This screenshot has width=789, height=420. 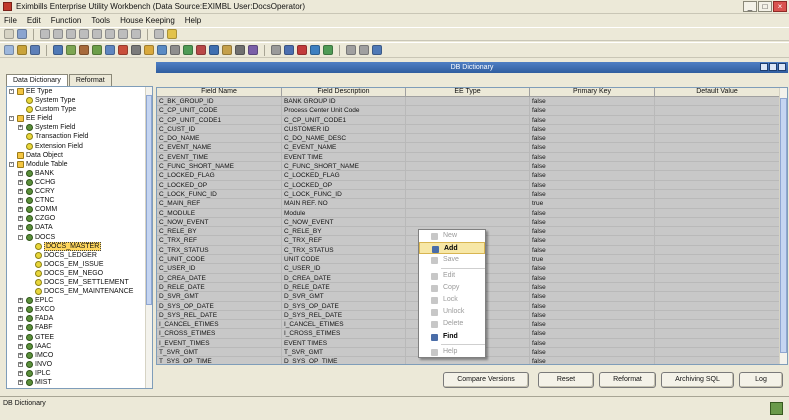 What do you see at coordinates (328, 50) in the screenshot?
I see `refresh-icon` at bounding box center [328, 50].